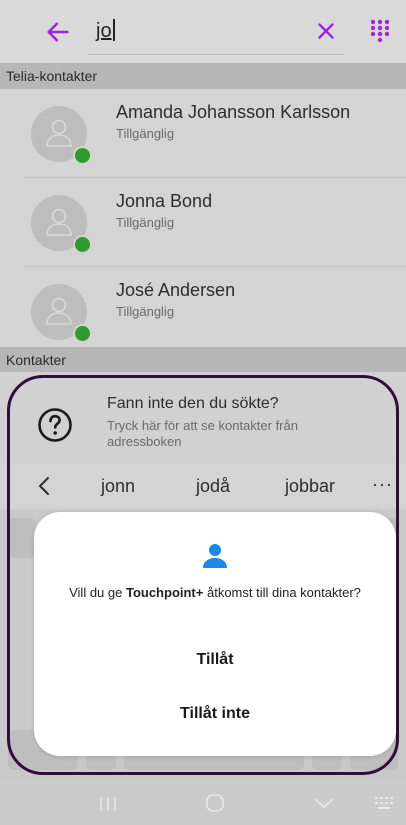  Describe the element at coordinates (164, 201) in the screenshot. I see `contact-name: Jonna Bond` at that location.